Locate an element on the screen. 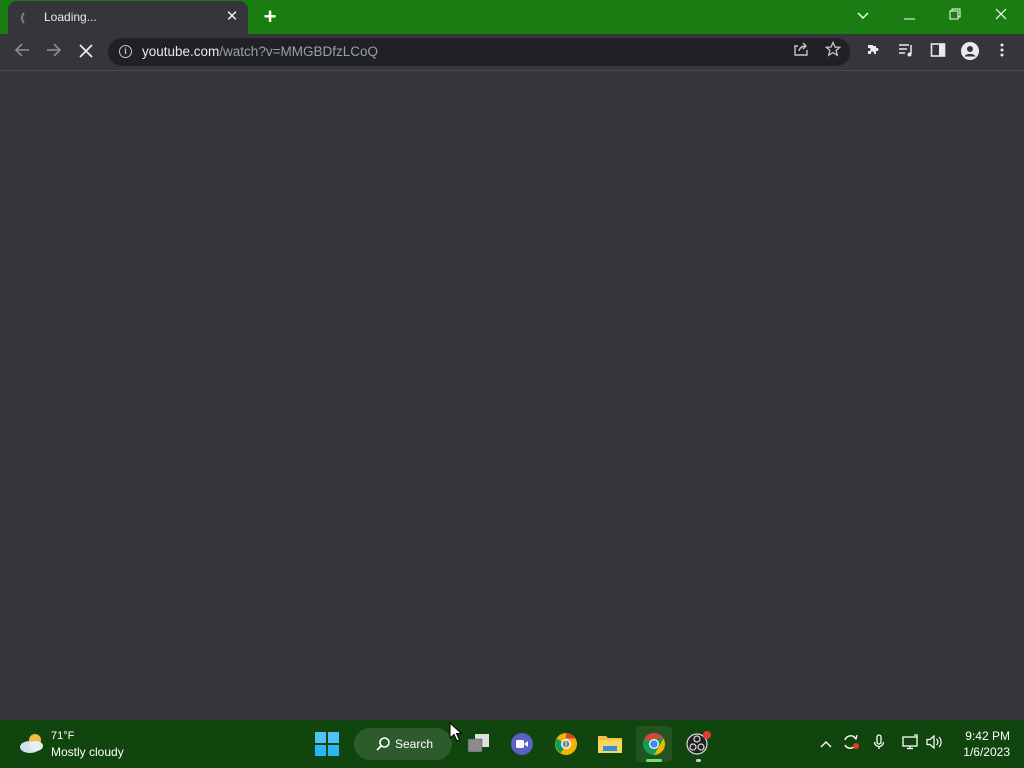 The image size is (1024, 768). new-tab-button: + is located at coordinates (270, 17).